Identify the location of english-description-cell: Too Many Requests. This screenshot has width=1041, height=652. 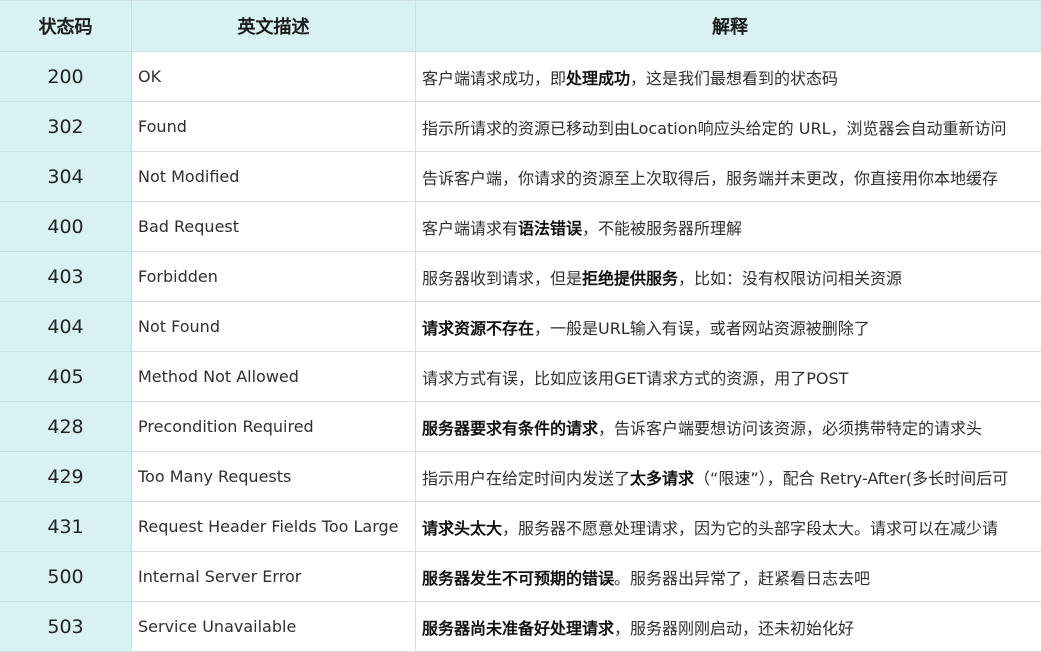
(274, 477).